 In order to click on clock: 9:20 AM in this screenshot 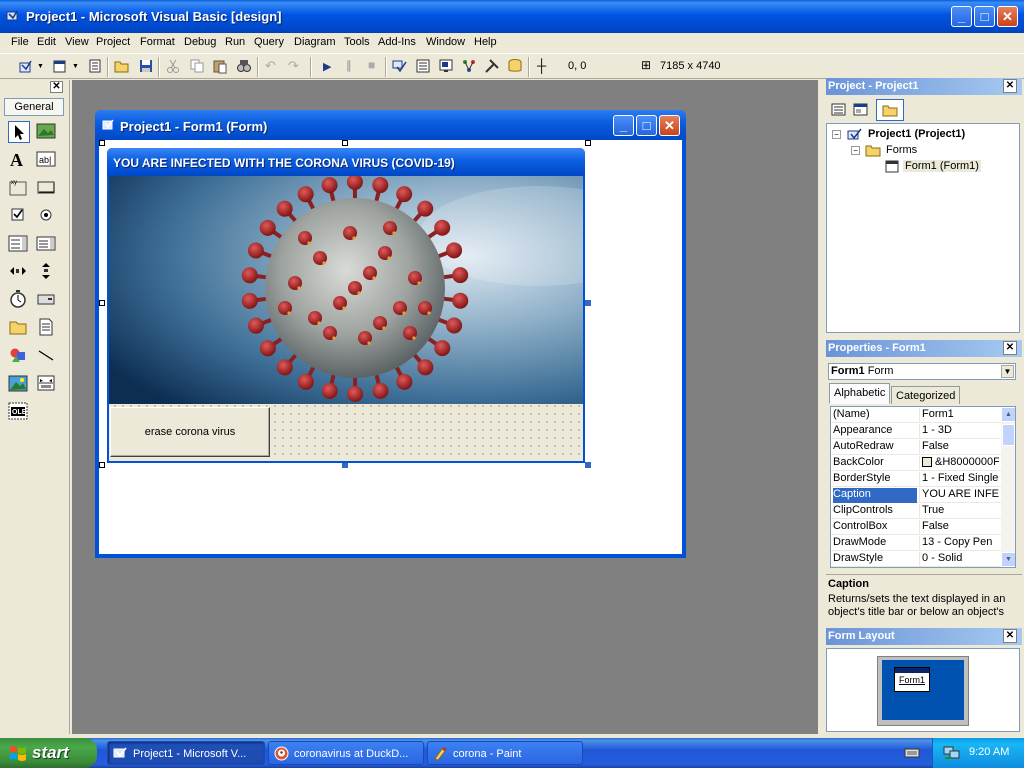, I will do `click(989, 752)`.